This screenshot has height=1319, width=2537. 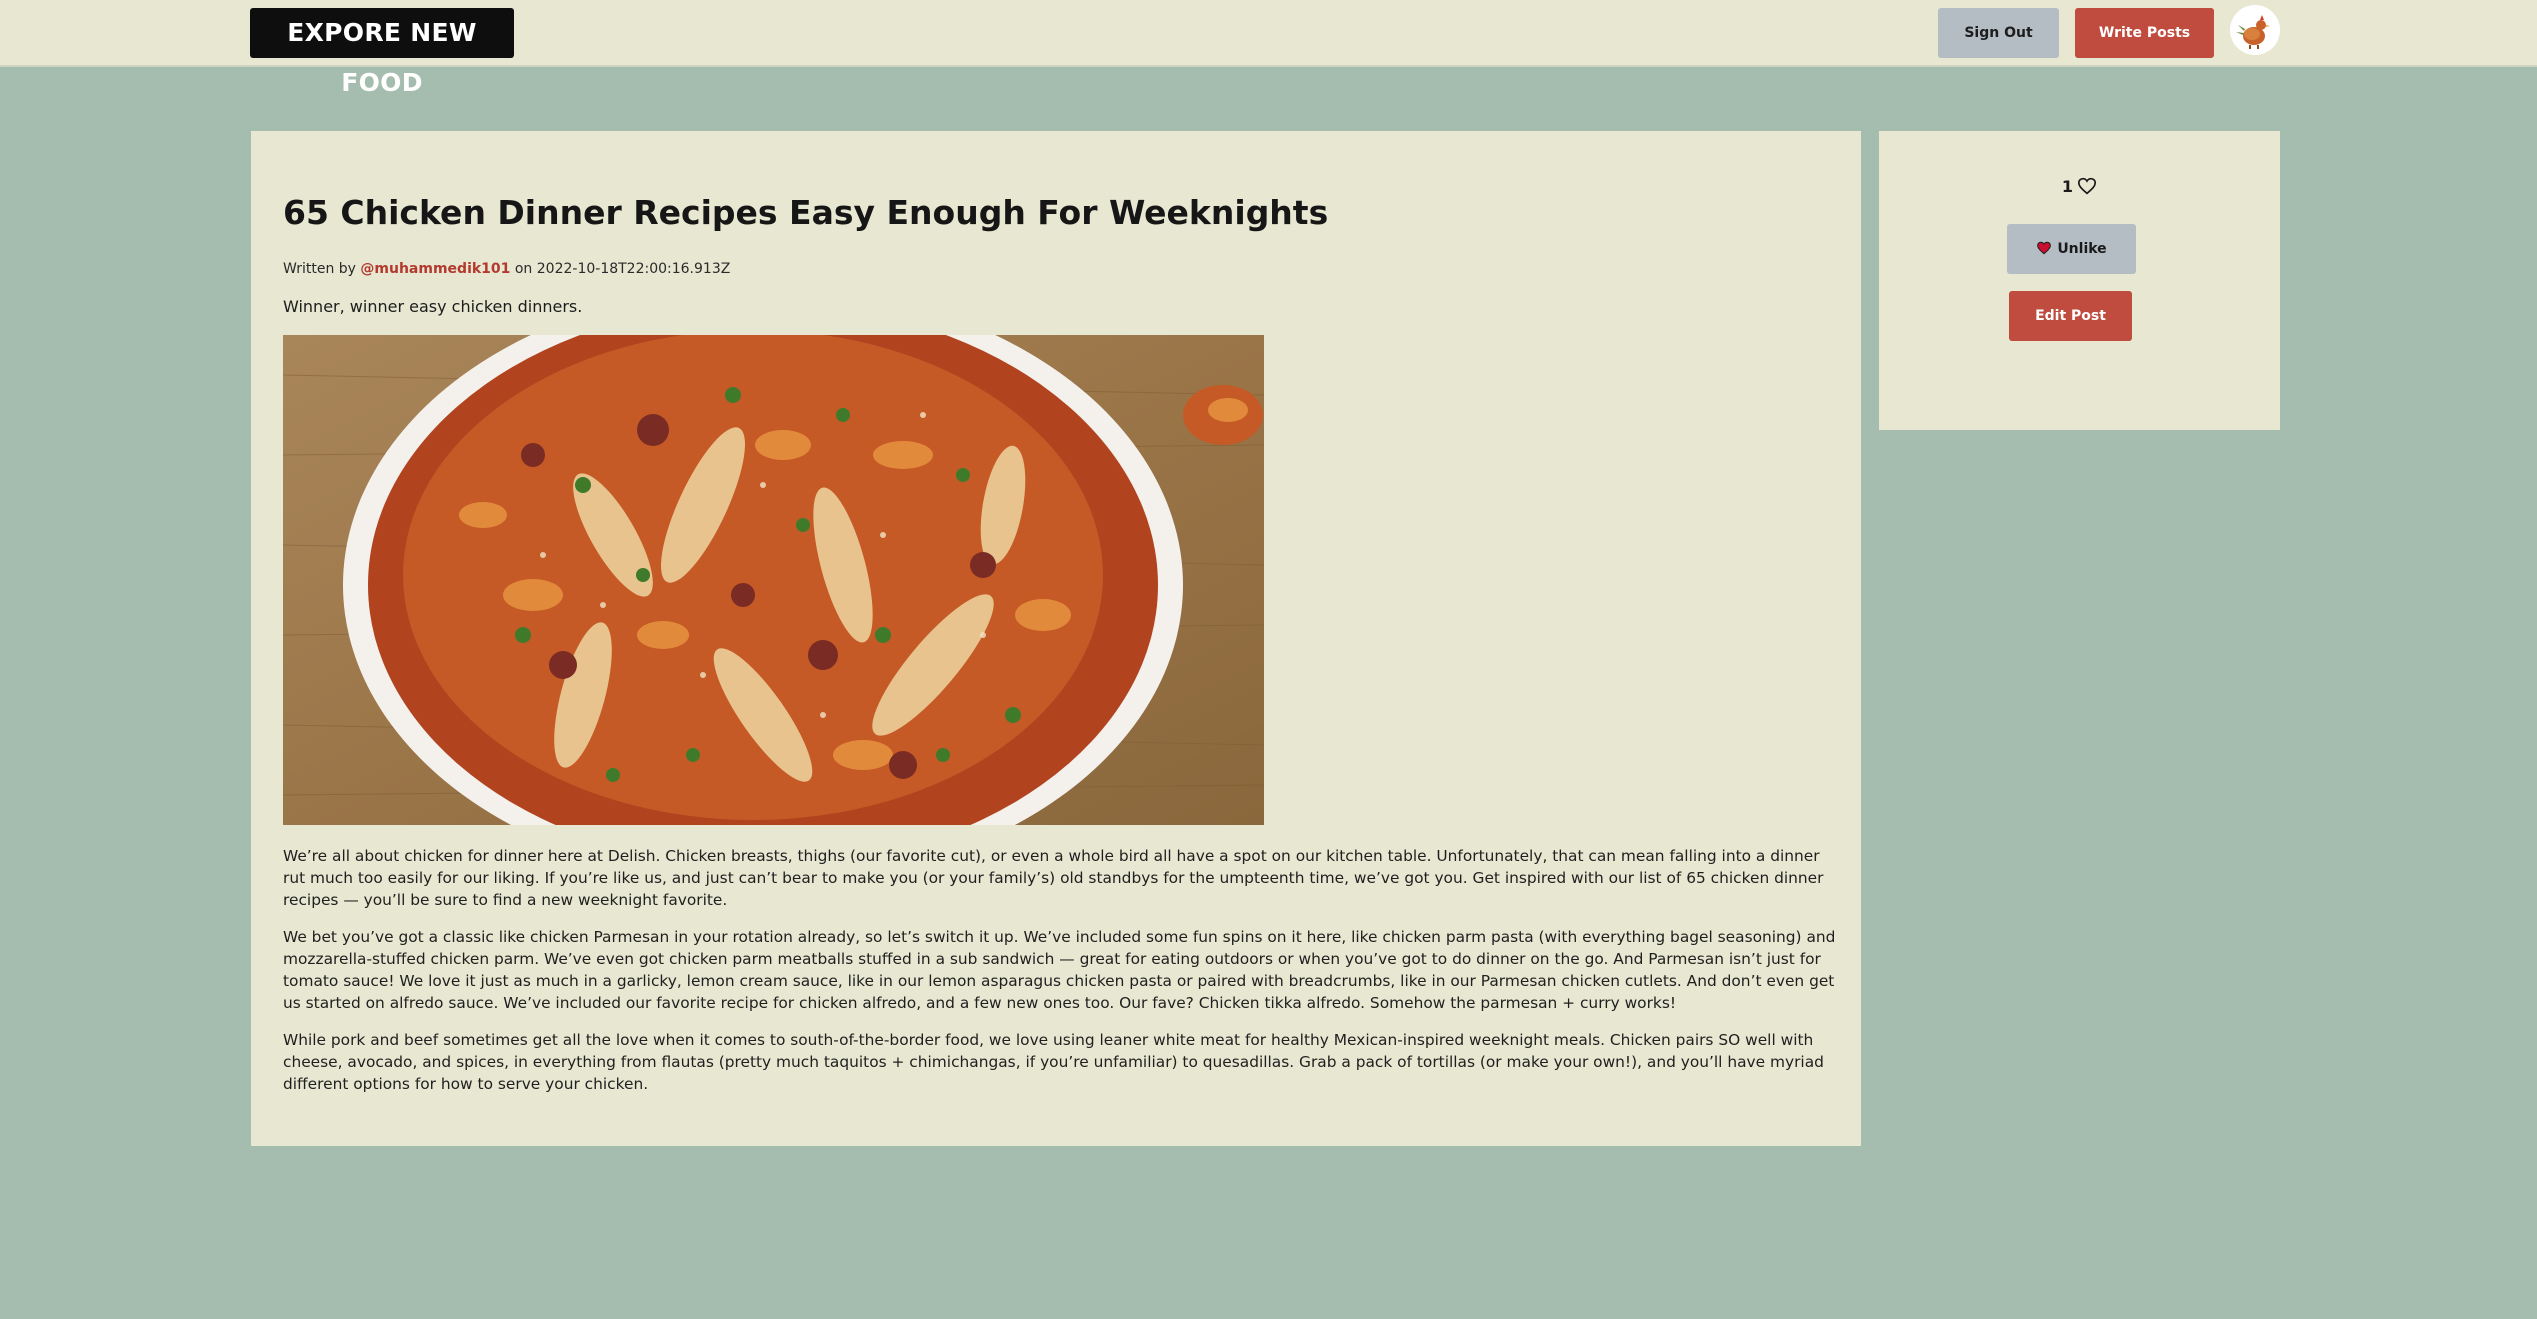 What do you see at coordinates (2070, 316) in the screenshot?
I see `edit-post-button: Edit Post` at bounding box center [2070, 316].